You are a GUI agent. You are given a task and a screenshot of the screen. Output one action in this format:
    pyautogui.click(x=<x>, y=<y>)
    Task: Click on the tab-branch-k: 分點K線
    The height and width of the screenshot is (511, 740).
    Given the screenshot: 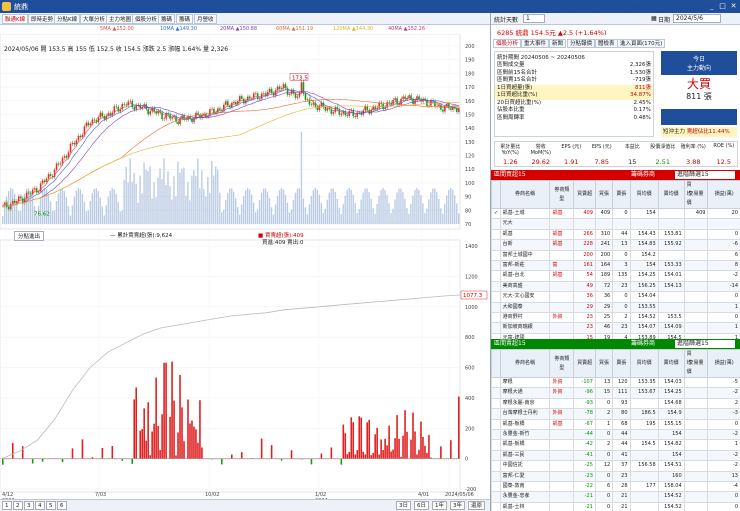 What is the action you would take?
    pyautogui.click(x=67, y=19)
    